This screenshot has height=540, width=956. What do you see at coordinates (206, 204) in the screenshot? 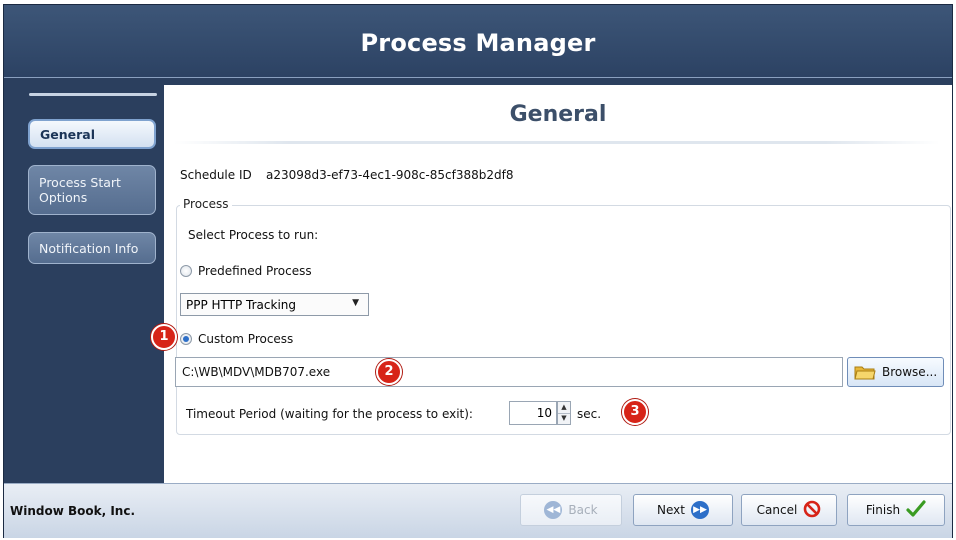
I see `process-group-label: Process` at bounding box center [206, 204].